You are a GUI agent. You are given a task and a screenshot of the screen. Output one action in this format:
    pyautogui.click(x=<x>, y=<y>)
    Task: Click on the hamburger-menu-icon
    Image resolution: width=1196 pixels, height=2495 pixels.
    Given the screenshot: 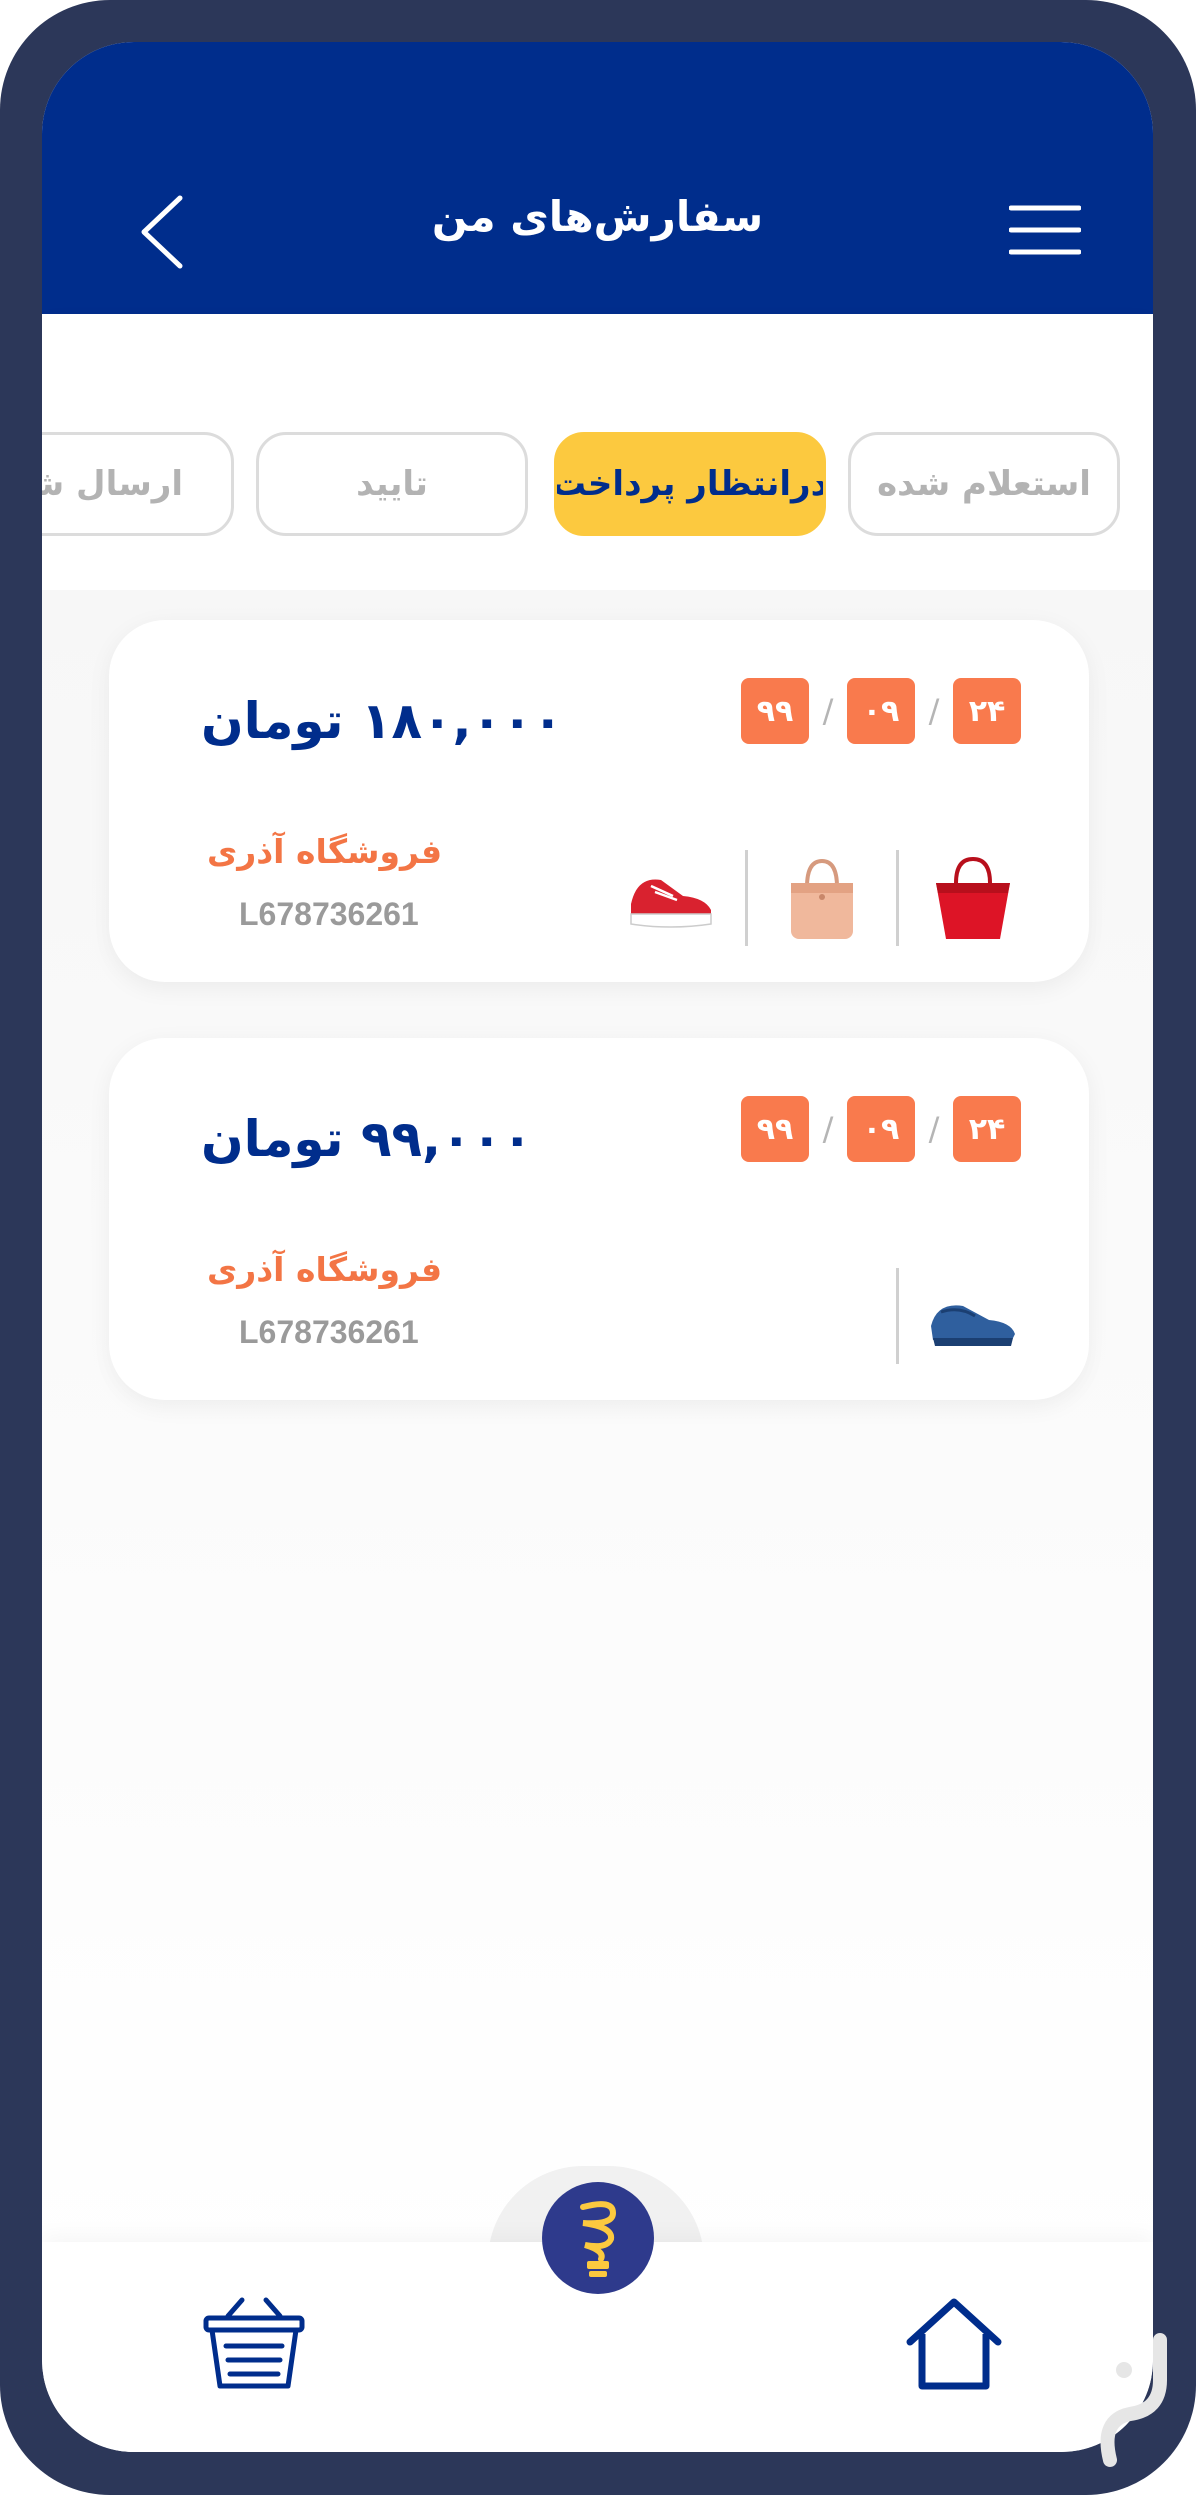 What is the action you would take?
    pyautogui.click(x=1045, y=230)
    